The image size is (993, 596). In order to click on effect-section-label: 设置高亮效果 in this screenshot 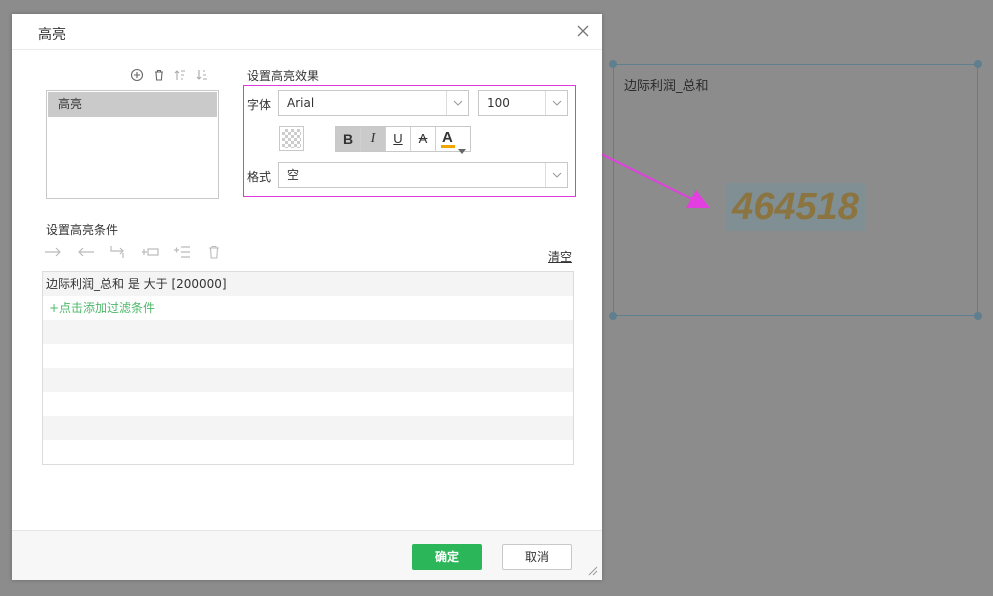, I will do `click(283, 76)`.